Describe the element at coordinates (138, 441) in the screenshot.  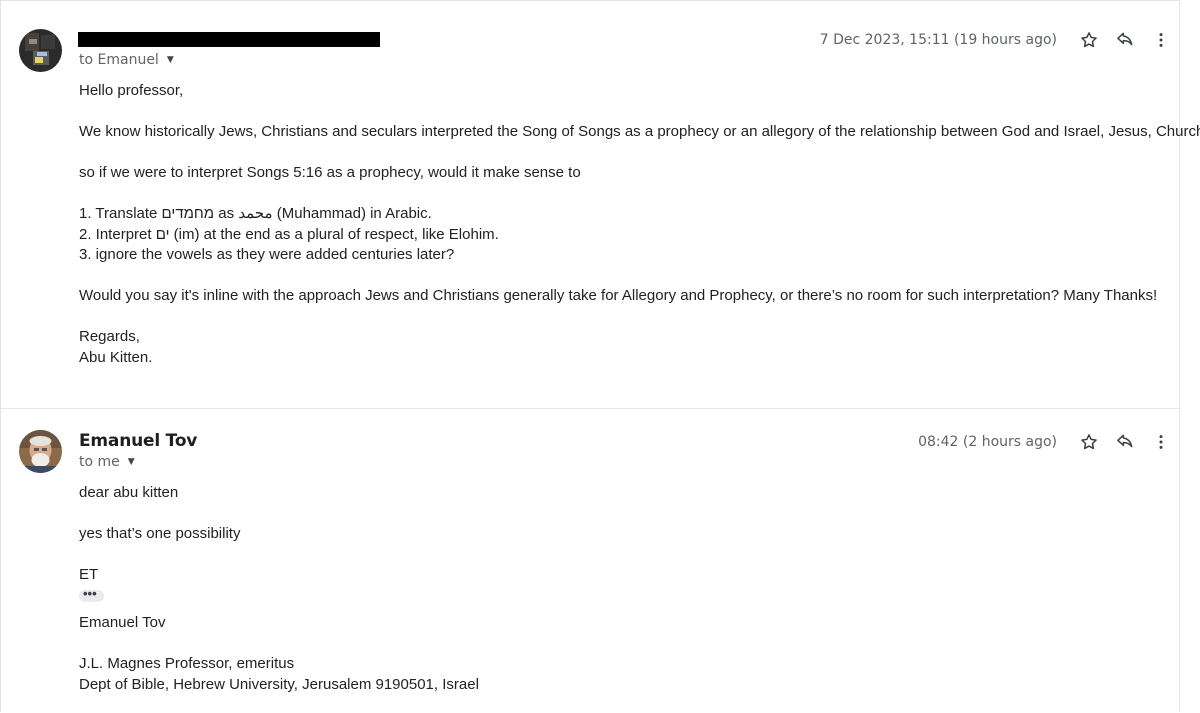
I see `sender-name: Emanuel Tov` at that location.